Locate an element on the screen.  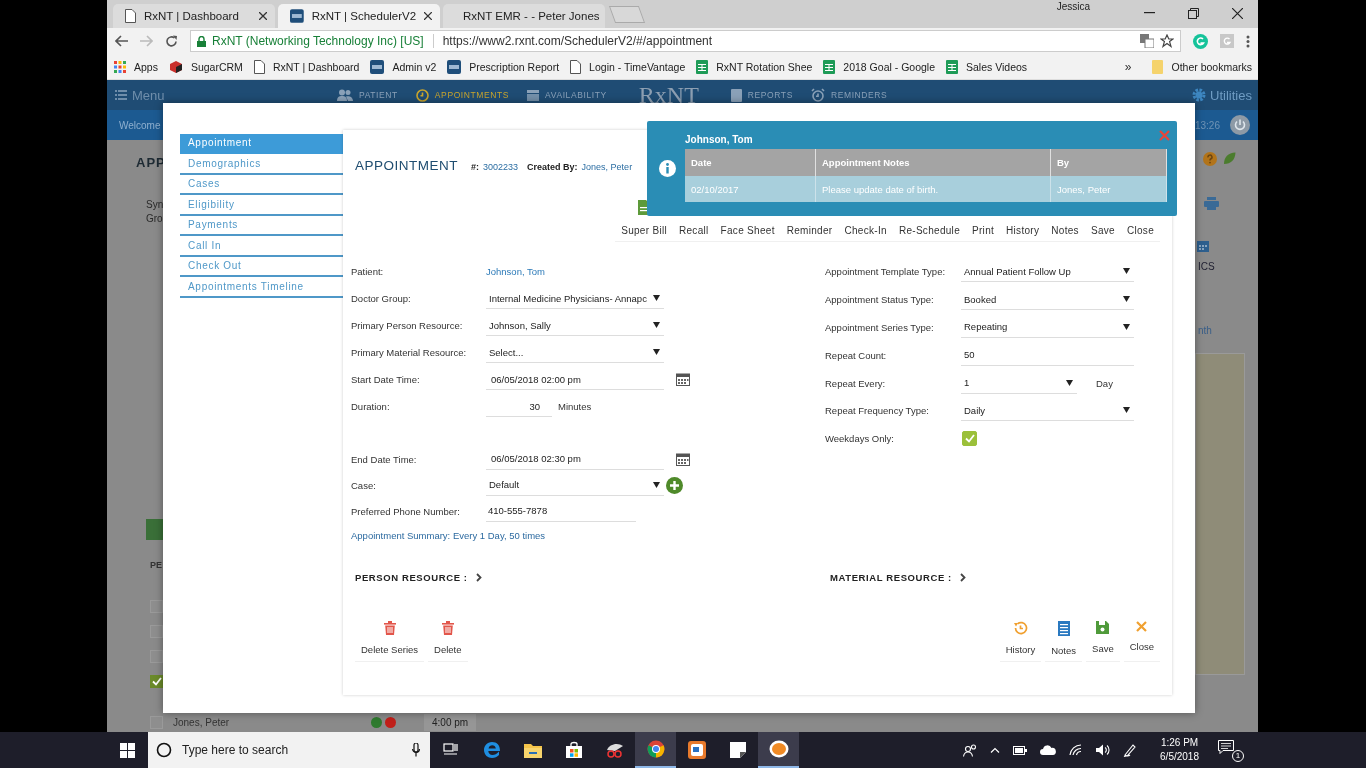
battery-icon is located at coordinates (1020, 750).